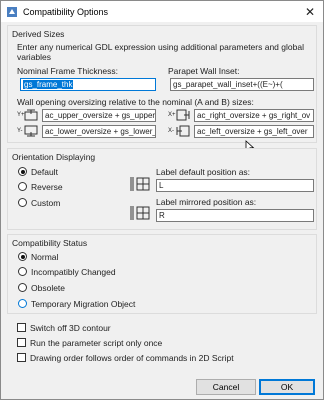 The width and height of the screenshot is (324, 400). Describe the element at coordinates (21, 327) in the screenshot. I see `switch-off-3d-contour-checkbox` at that location.